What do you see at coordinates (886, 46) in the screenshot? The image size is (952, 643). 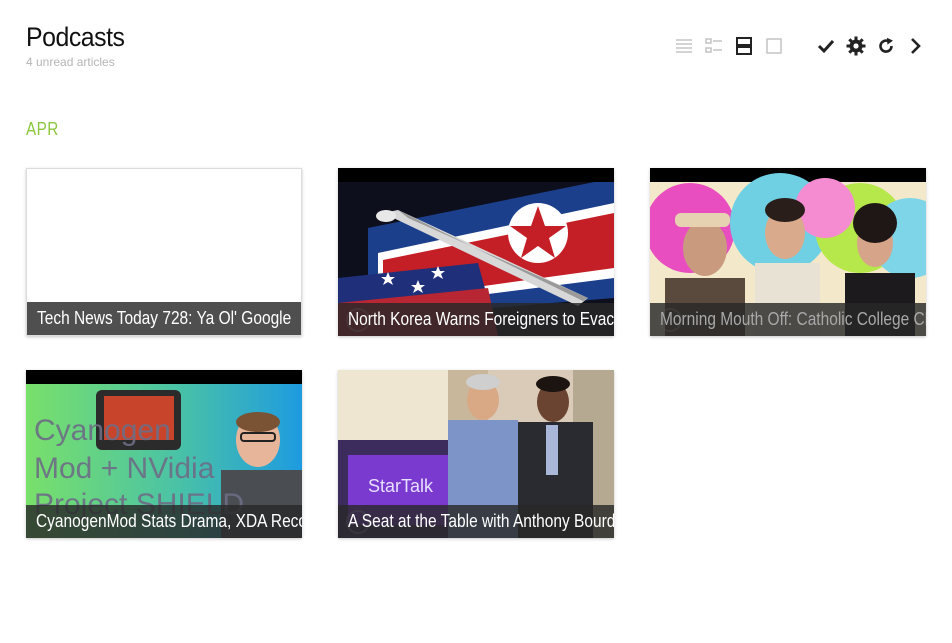 I see `refresh-icon` at bounding box center [886, 46].